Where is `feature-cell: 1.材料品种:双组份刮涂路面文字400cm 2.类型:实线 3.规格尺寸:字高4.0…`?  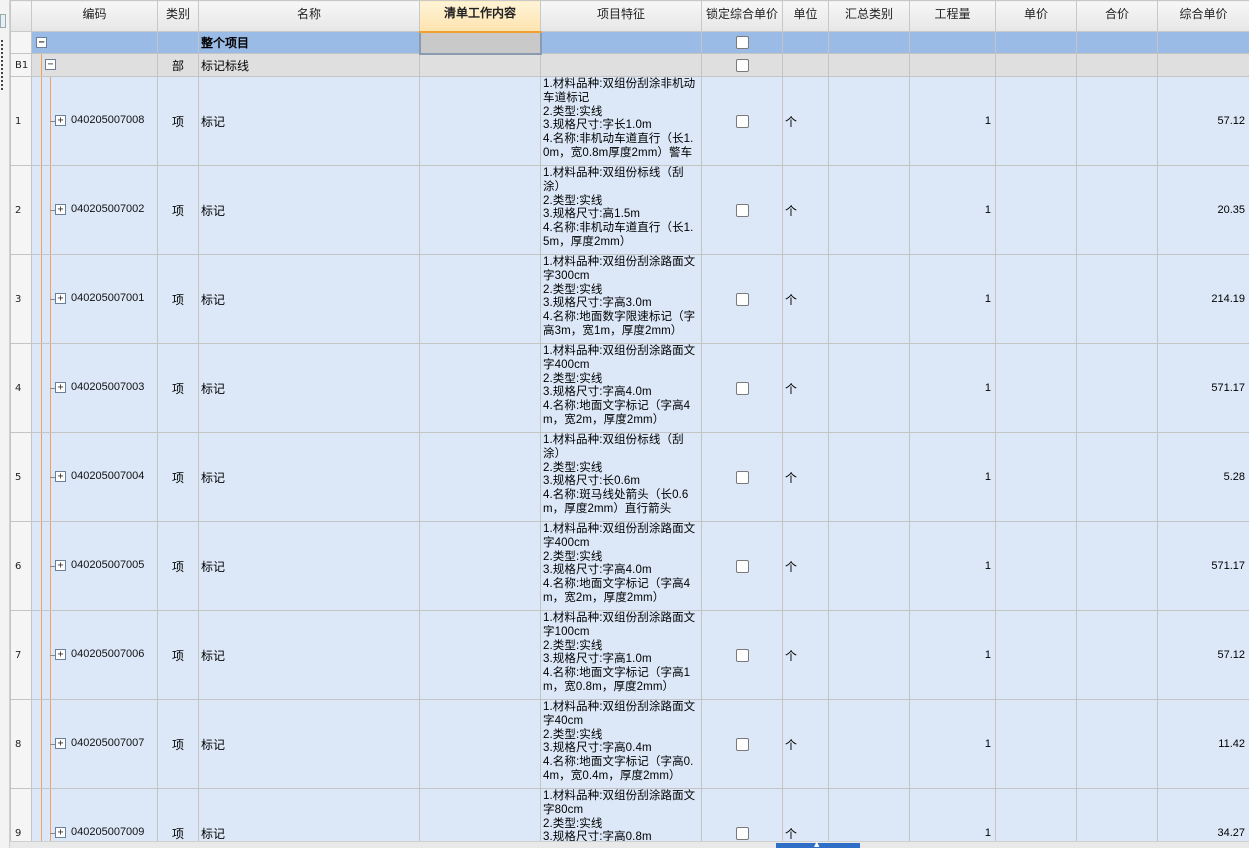 feature-cell: 1.材料品种:双组份刮涂路面文字400cm 2.类型:实线 3.规格尺寸:字高4.0… is located at coordinates (621, 388).